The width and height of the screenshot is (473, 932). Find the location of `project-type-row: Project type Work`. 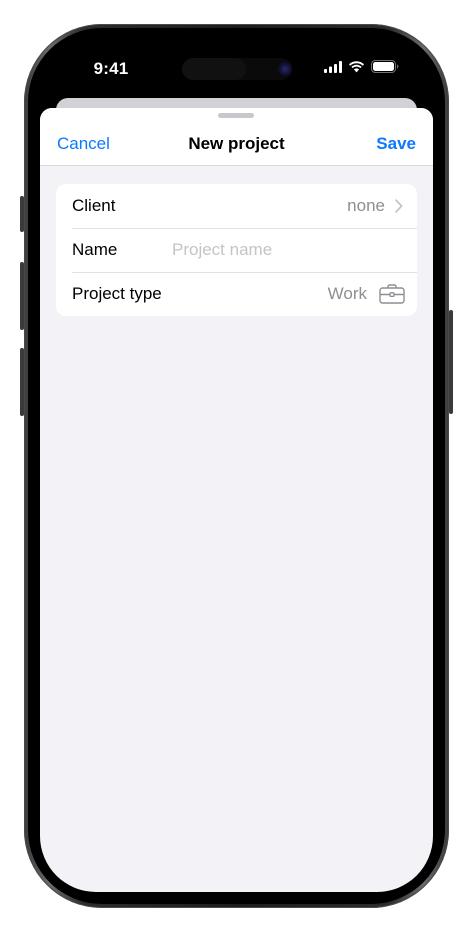

project-type-row: Project type Work is located at coordinates (236, 294).